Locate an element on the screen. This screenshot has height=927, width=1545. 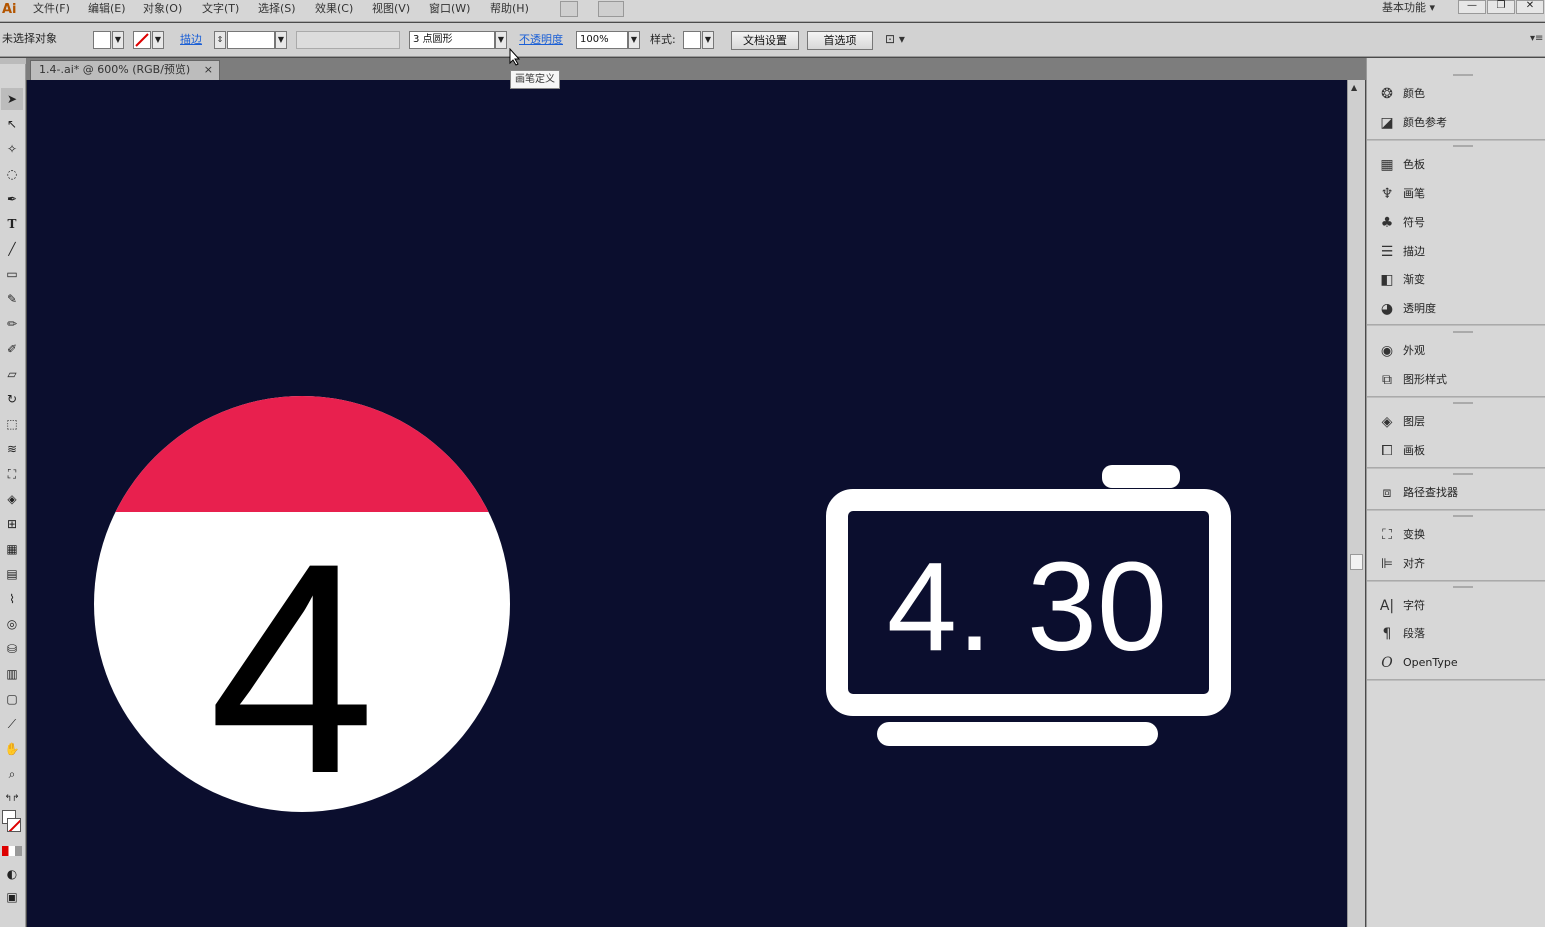
artboard-tool-icon: ▢ is located at coordinates (12, 699).